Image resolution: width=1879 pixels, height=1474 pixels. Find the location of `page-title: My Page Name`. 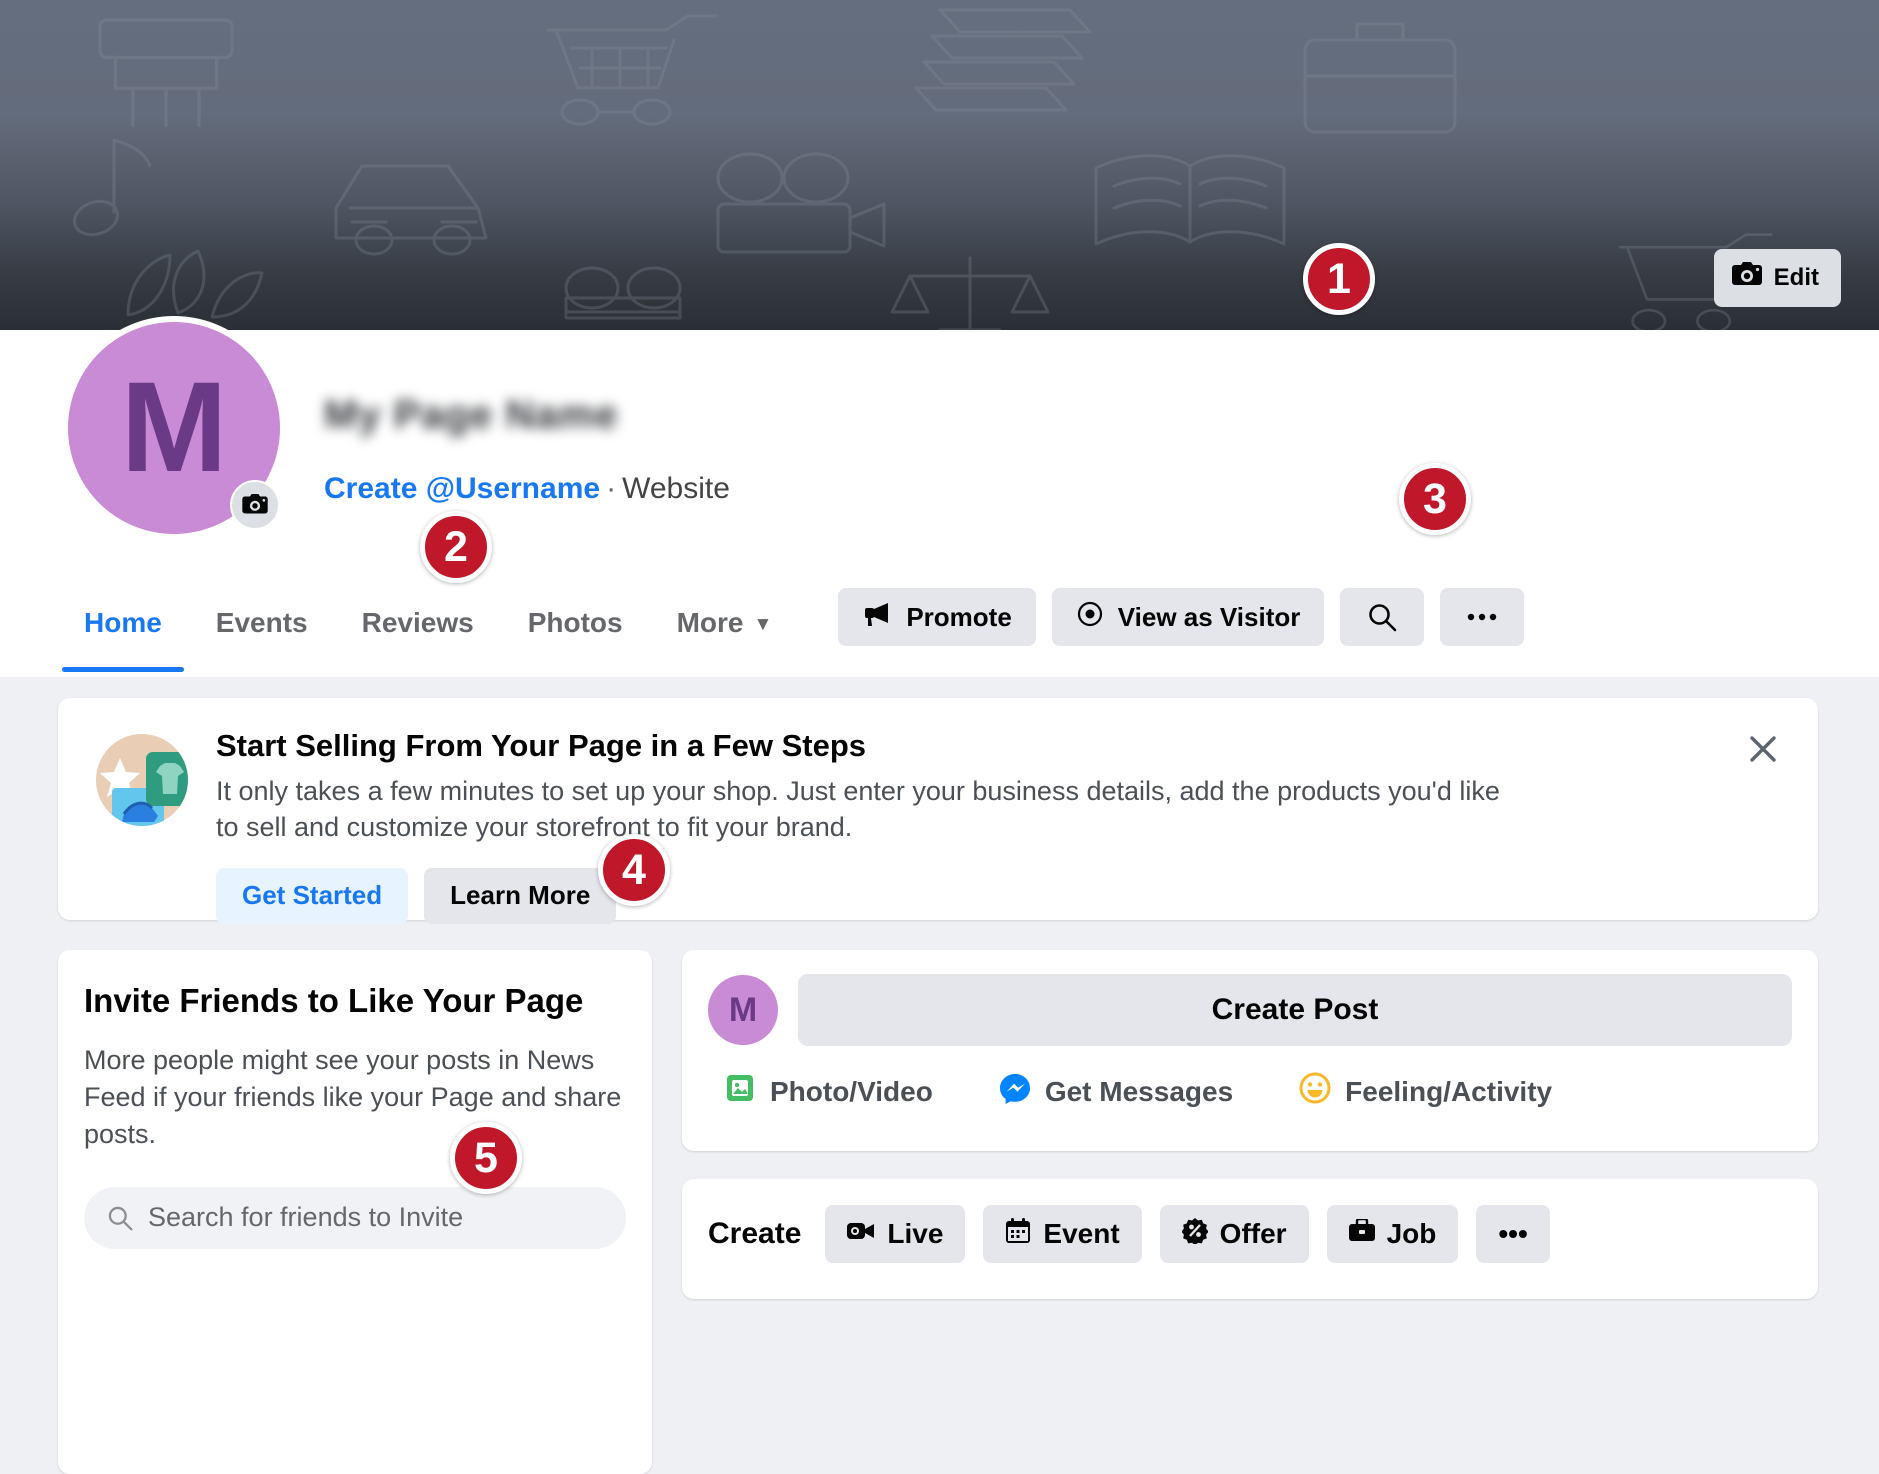

page-title: My Page Name is located at coordinates (471, 415).